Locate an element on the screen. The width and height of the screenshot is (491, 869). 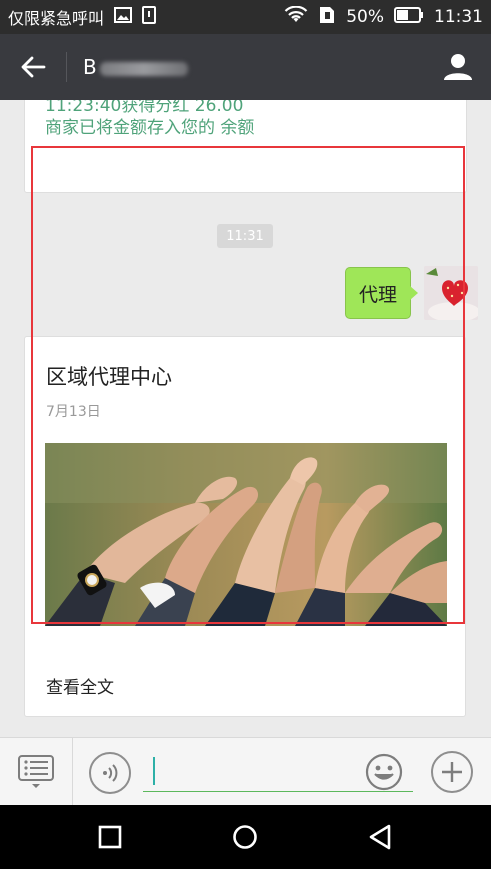
home-button is located at coordinates (245, 837).